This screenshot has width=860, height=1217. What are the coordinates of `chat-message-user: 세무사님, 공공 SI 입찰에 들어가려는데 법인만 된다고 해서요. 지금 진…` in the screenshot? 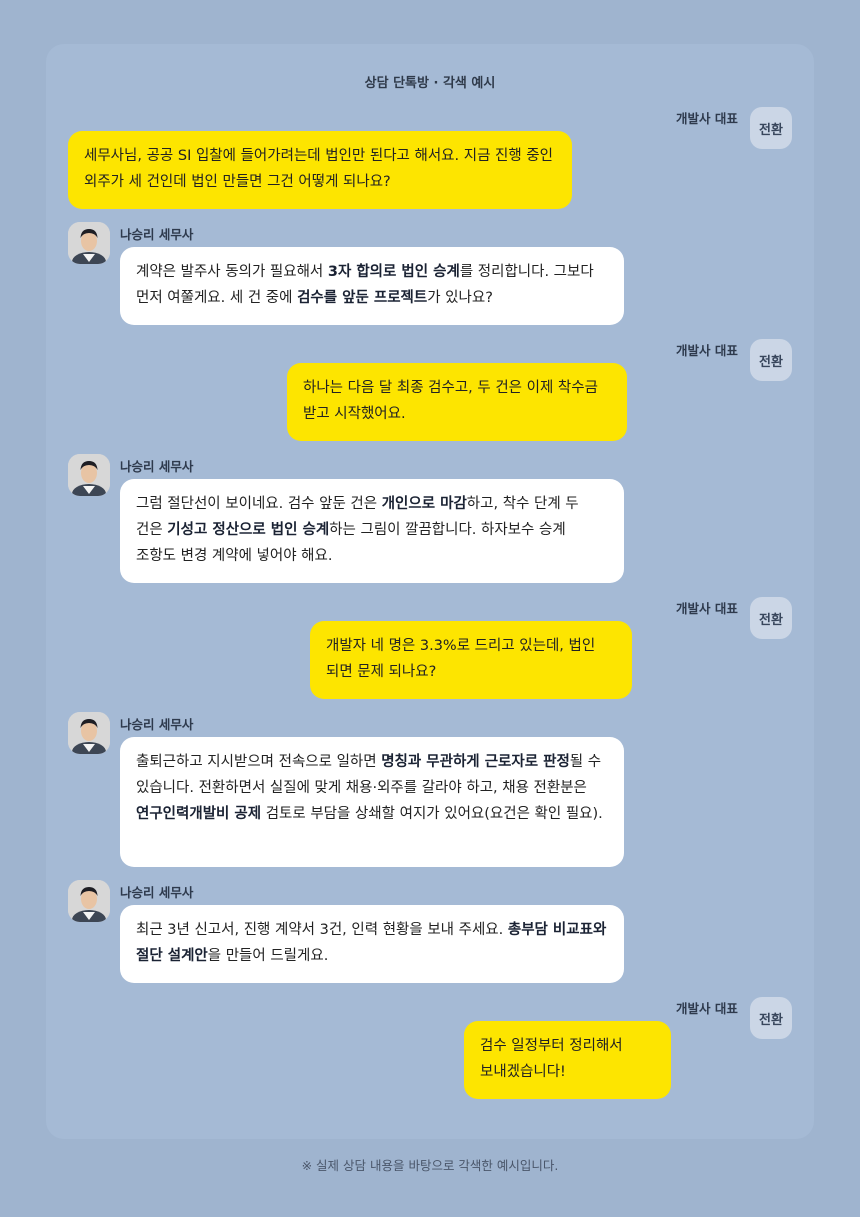 It's located at (320, 170).